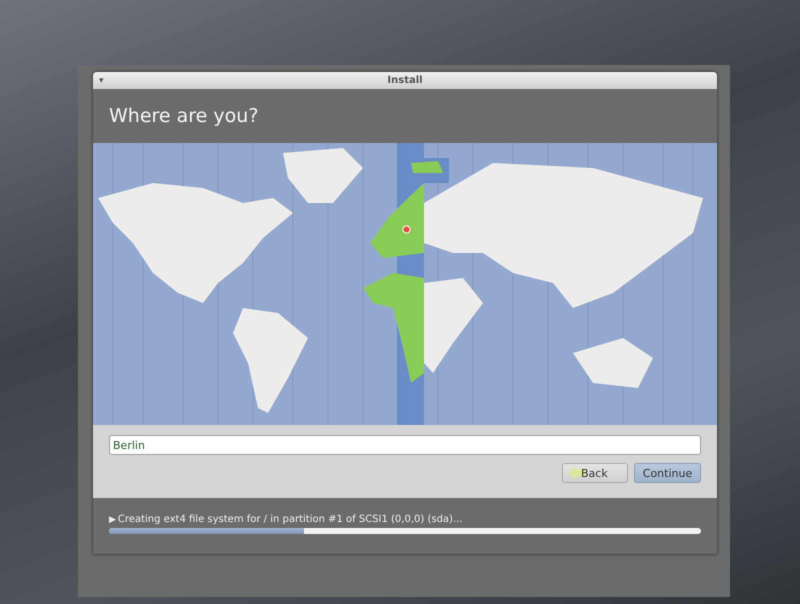 The width and height of the screenshot is (800, 604). Describe the element at coordinates (112, 519) in the screenshot. I see `expand-toggle-icon: ▶` at that location.